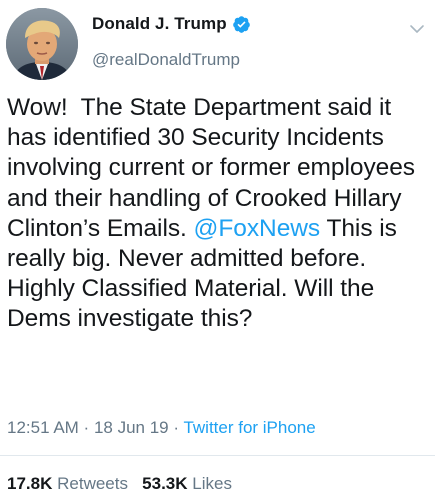  I want to click on divider, so click(217, 455).